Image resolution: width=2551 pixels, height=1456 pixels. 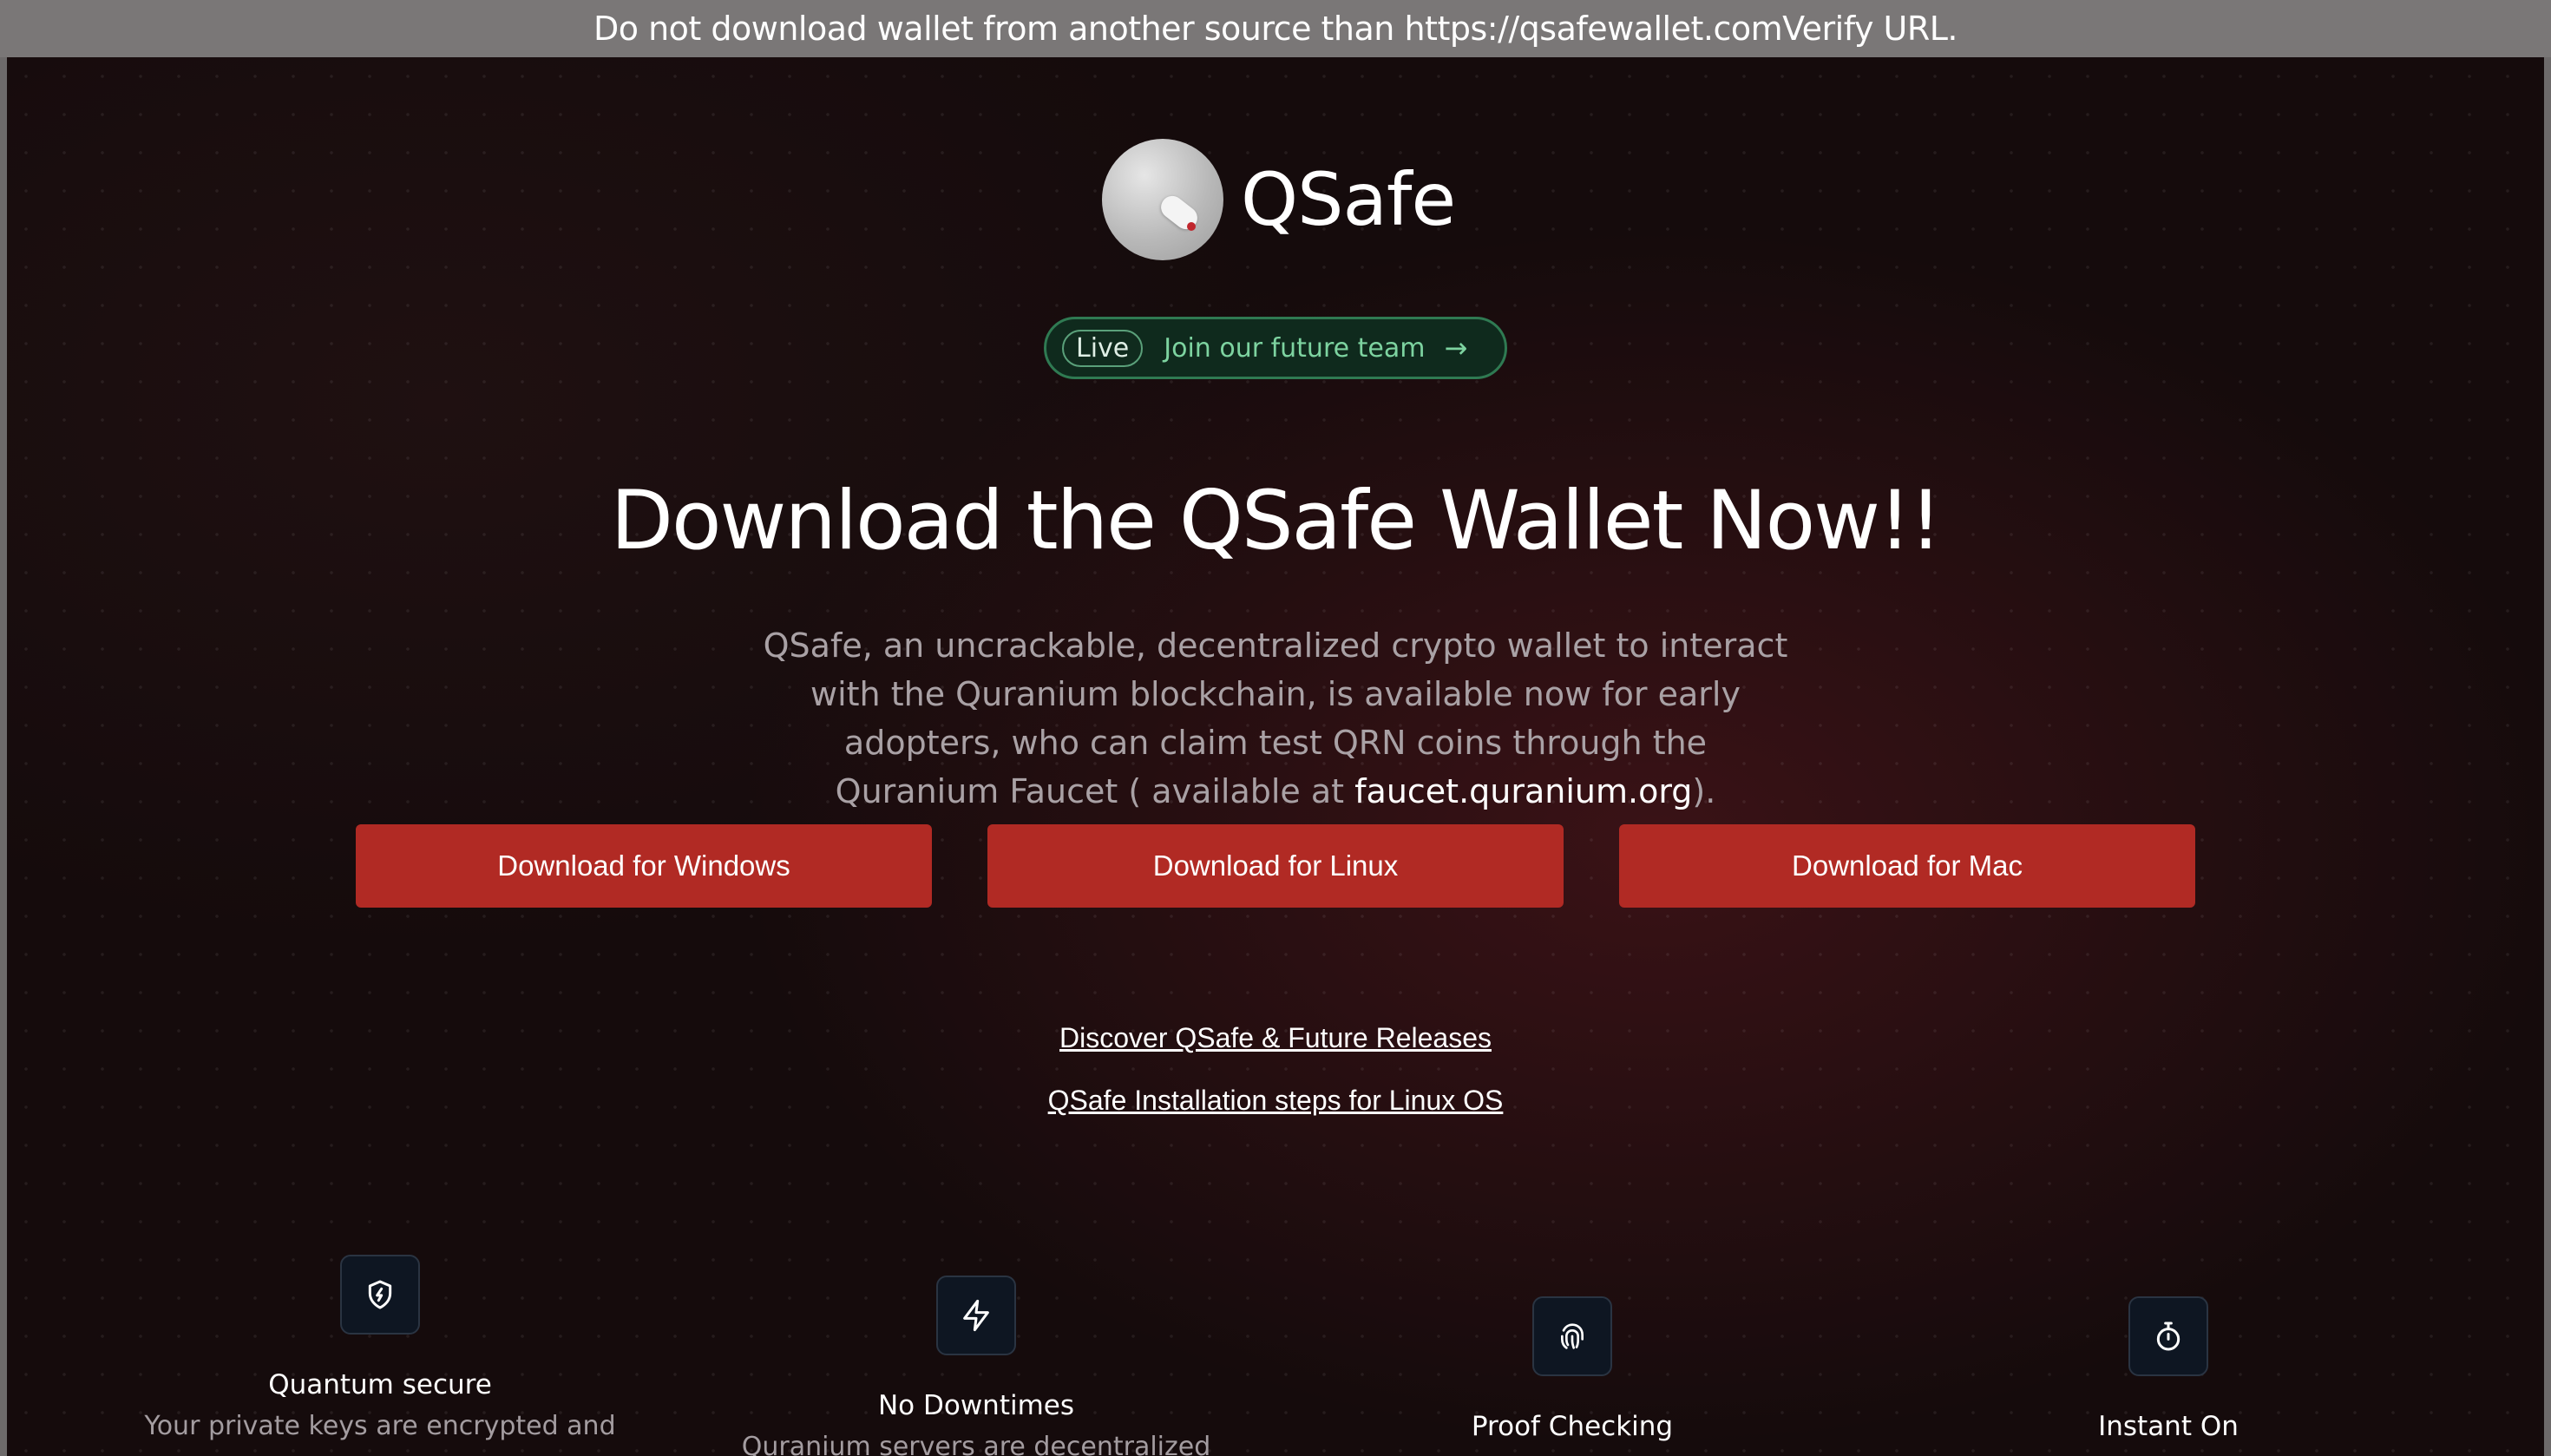 I want to click on shield-bolt-icon, so click(x=380, y=1295).